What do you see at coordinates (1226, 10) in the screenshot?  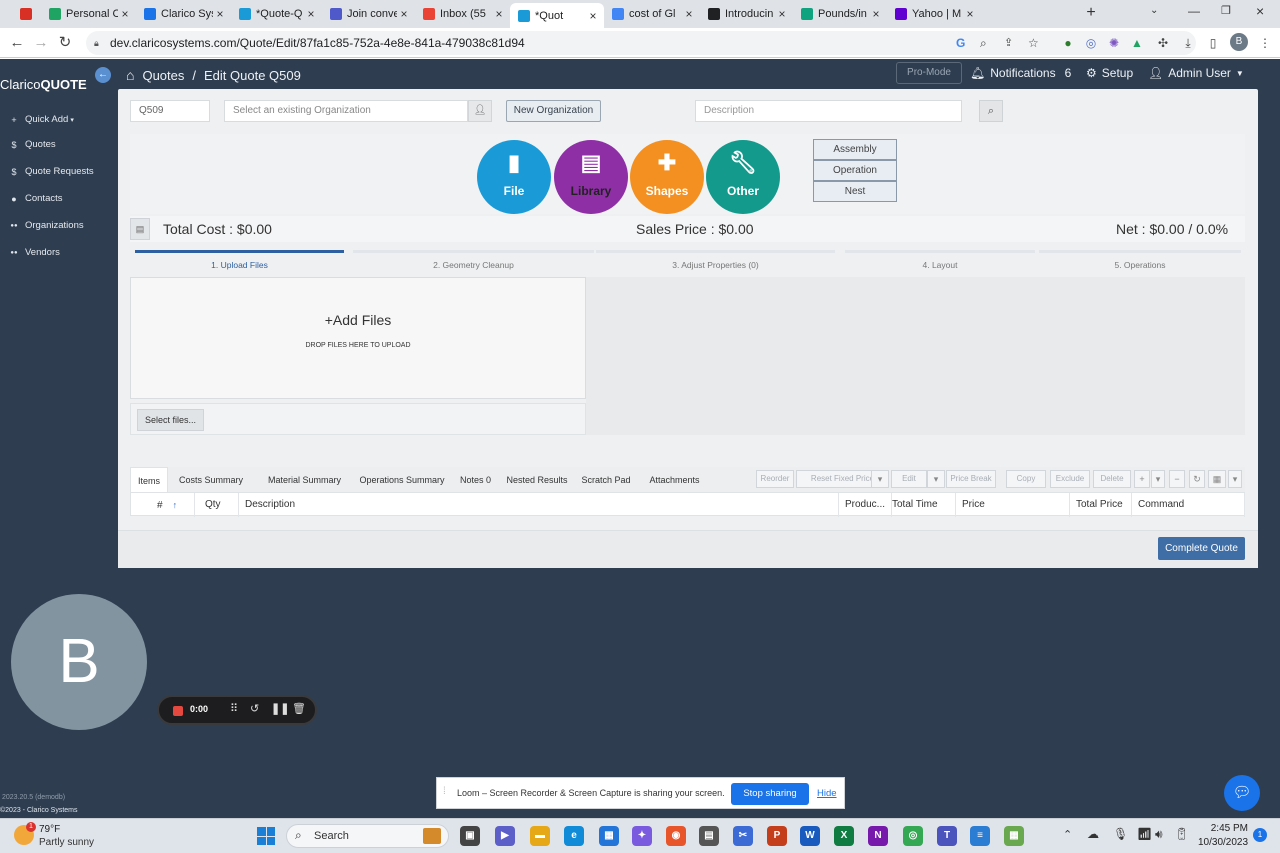 I see `restore-button: ❐` at bounding box center [1226, 10].